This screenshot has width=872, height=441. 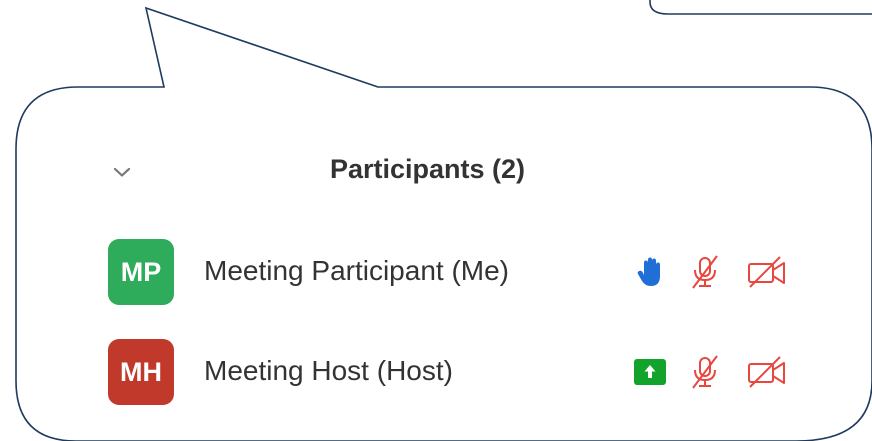 I want to click on participant-row-meeting-host: MH Meeting Host (Host), so click(x=458, y=372).